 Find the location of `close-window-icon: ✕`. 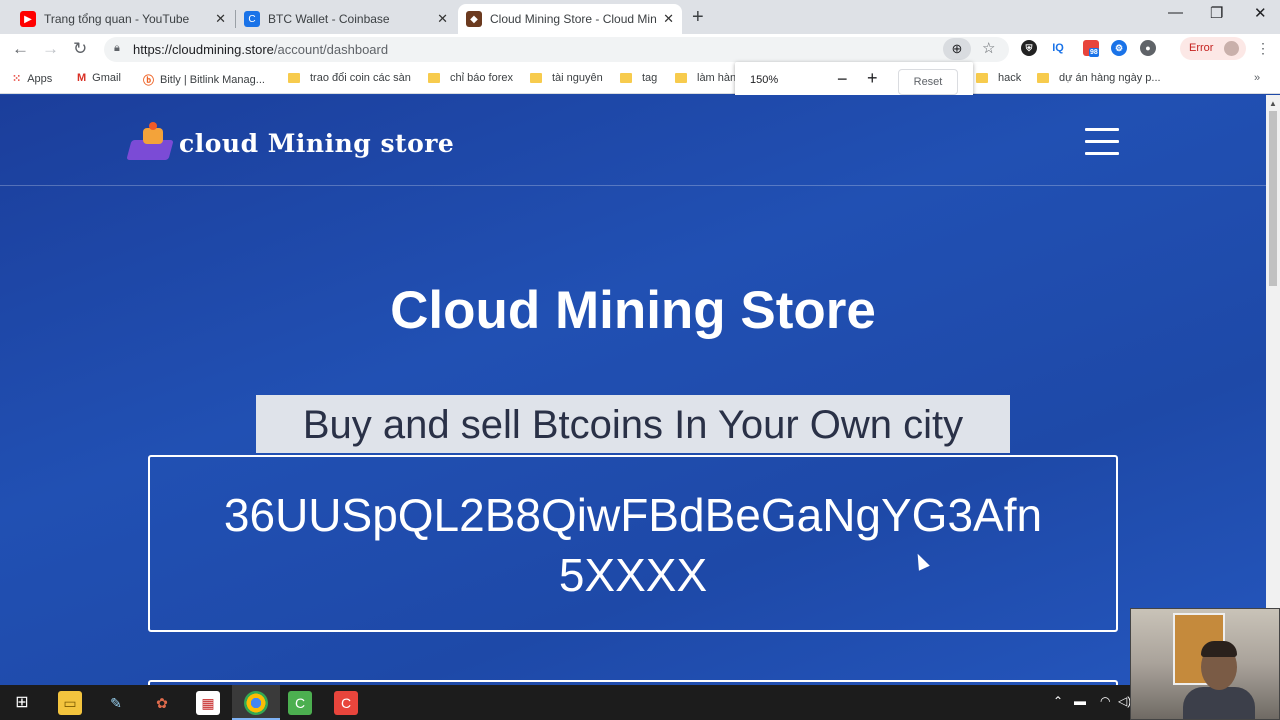

close-window-icon: ✕ is located at coordinates (1260, 13).